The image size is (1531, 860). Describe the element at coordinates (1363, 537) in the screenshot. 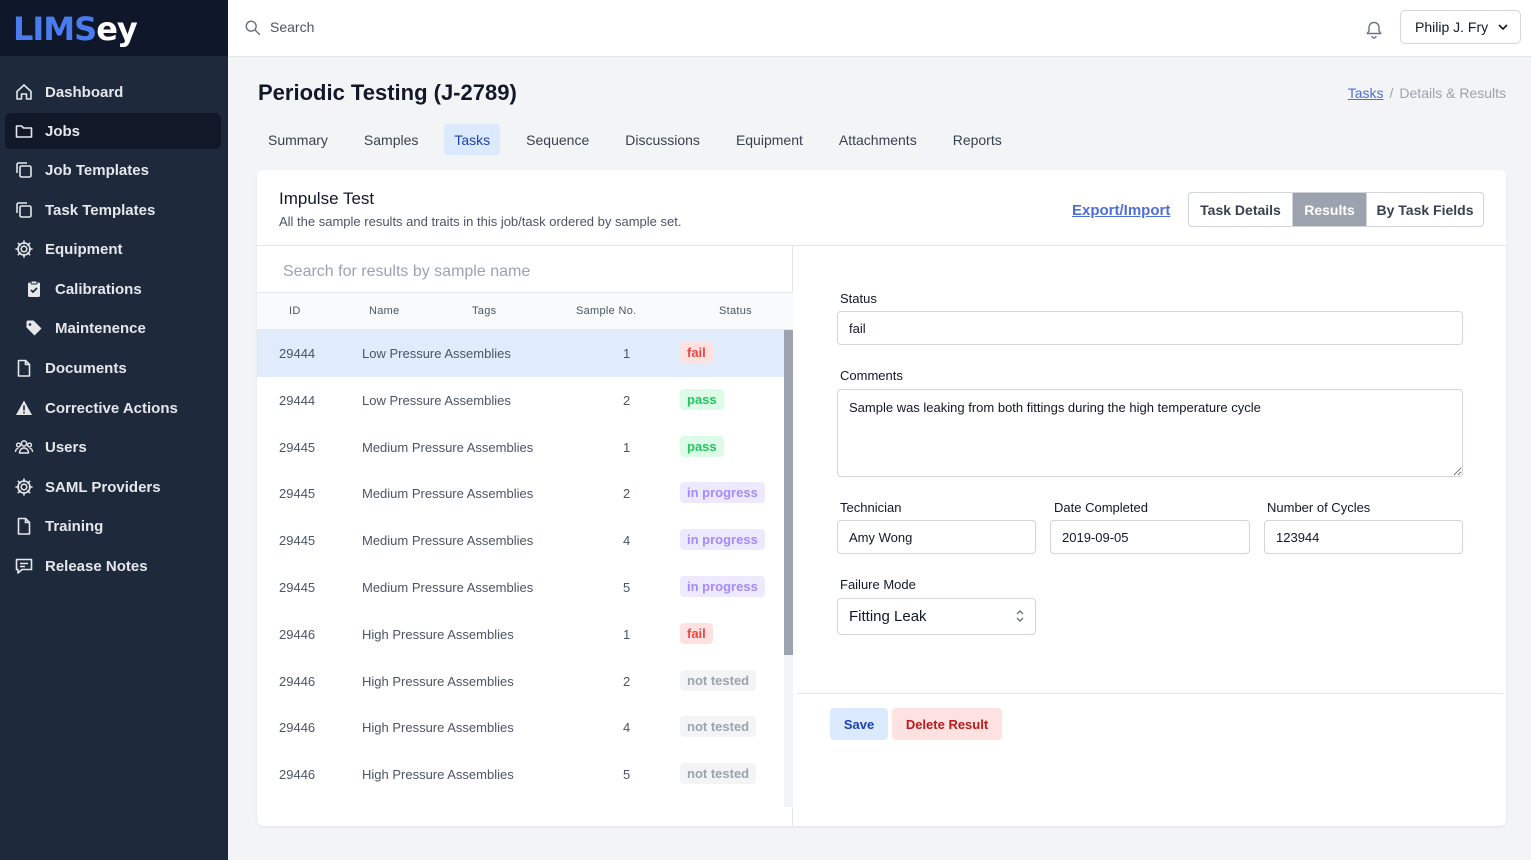

I see `number-of-cycles-field` at that location.